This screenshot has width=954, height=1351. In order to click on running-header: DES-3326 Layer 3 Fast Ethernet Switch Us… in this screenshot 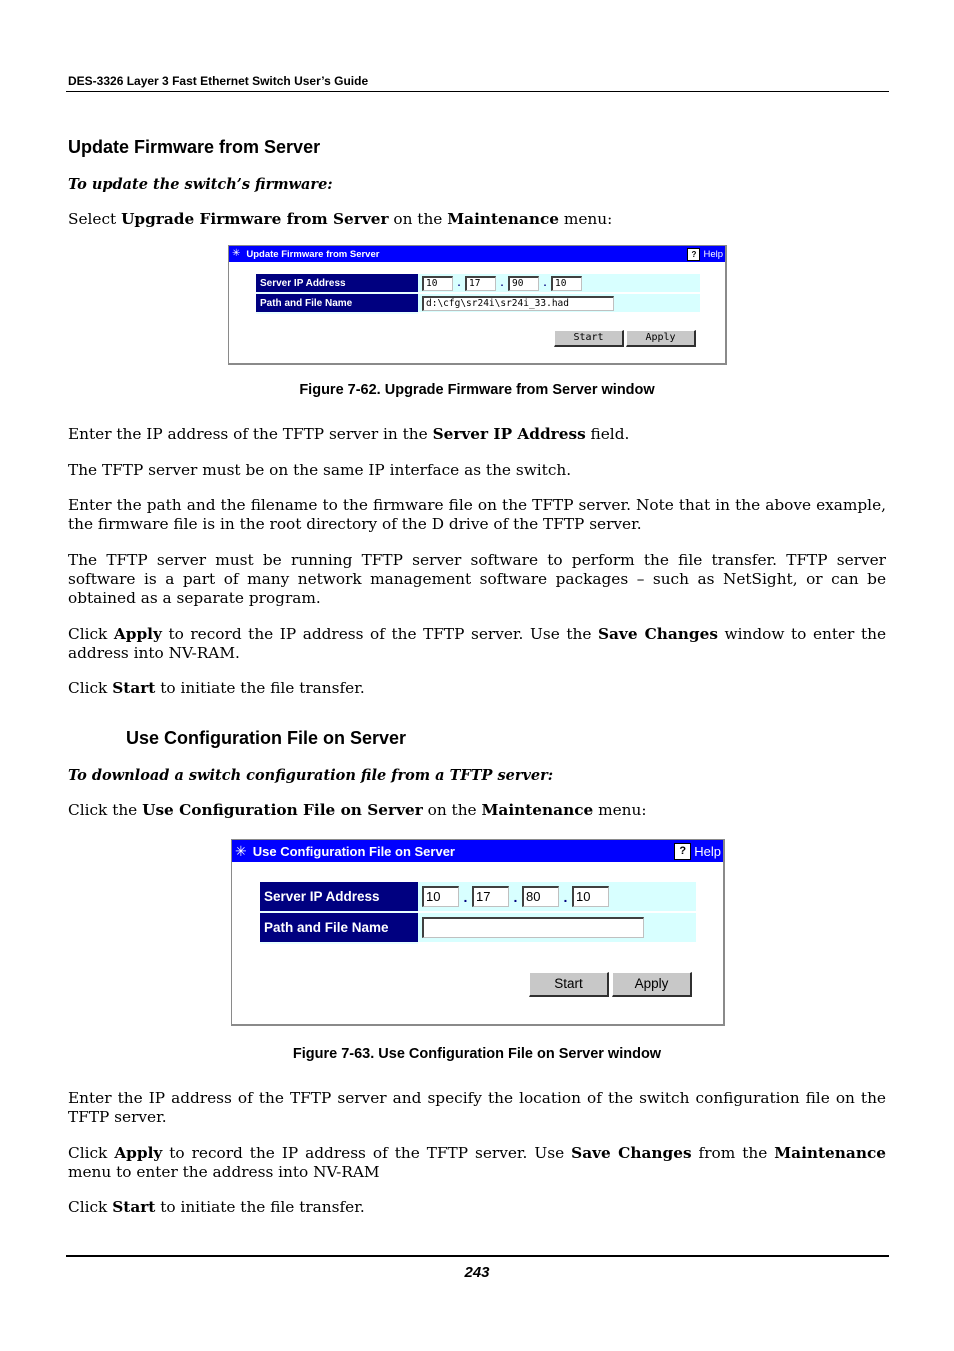, I will do `click(218, 81)`.